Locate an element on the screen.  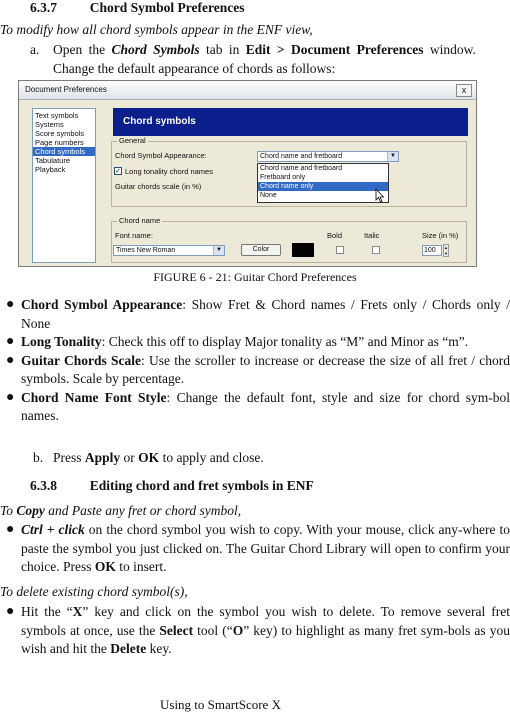
menu-path-ref: Edit > Document Preferences is located at coordinates (334, 49).